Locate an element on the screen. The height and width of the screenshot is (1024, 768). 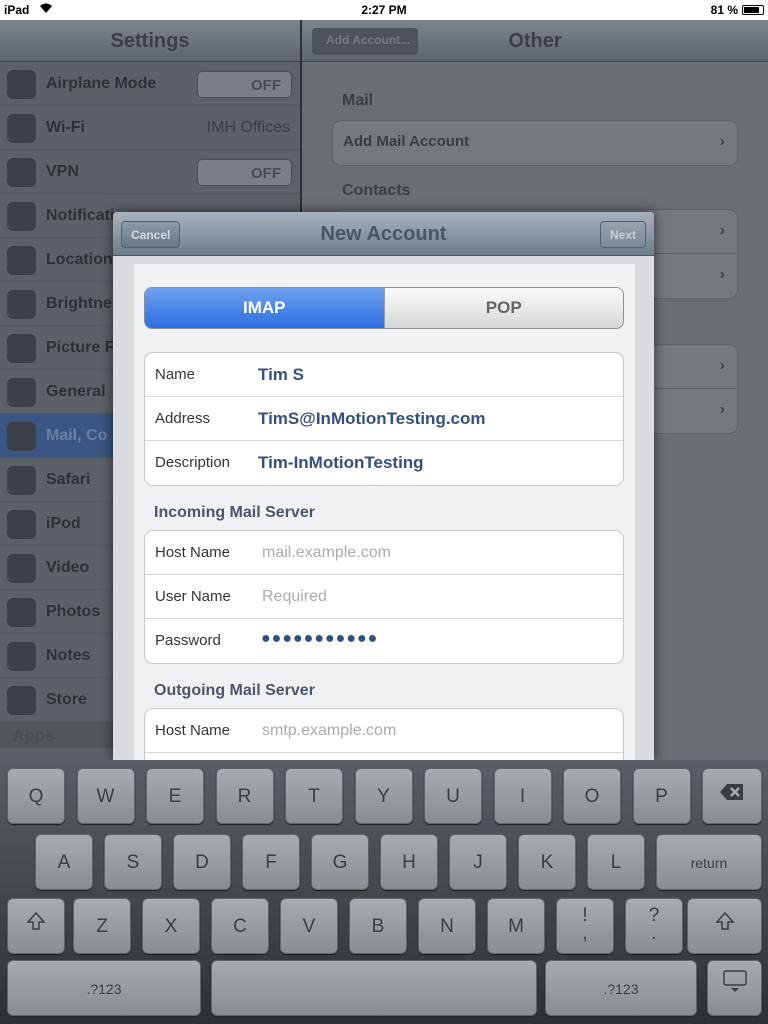
incoming-server-header: Incoming Mail Server is located at coordinates (234, 512).